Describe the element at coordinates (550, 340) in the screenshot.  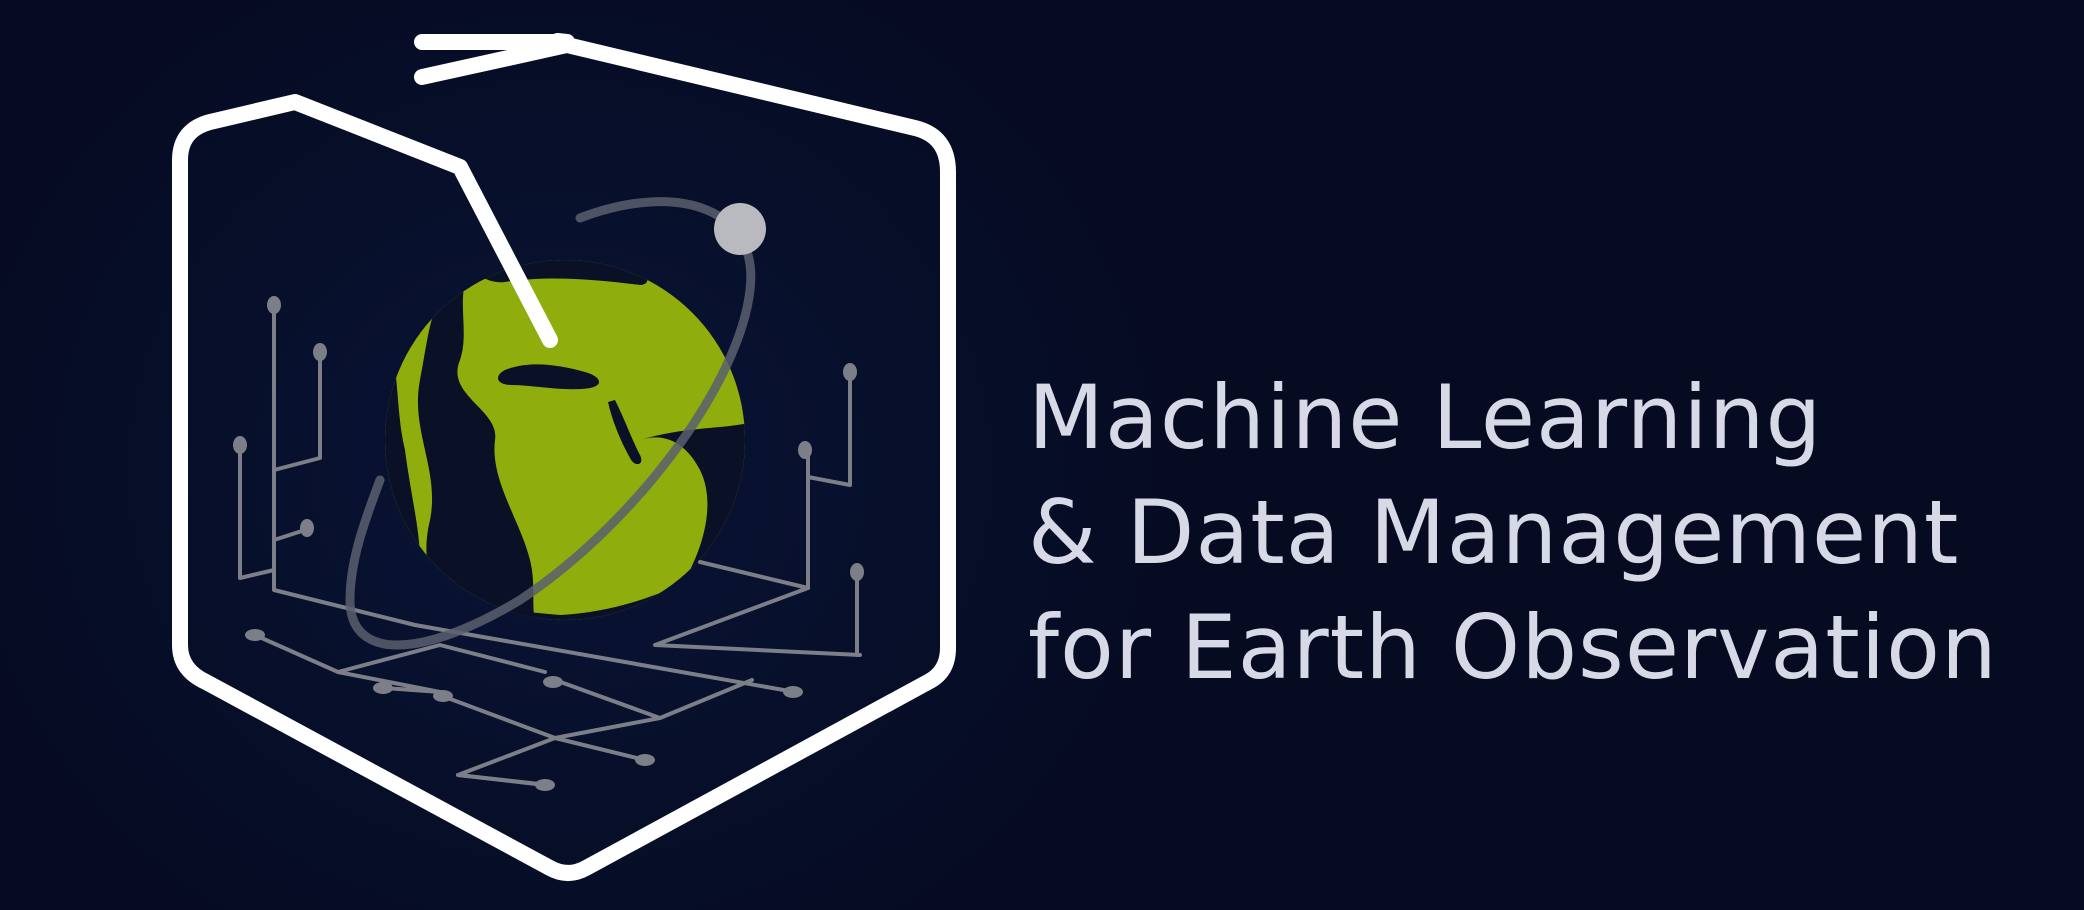
I see `pointer-tip` at that location.